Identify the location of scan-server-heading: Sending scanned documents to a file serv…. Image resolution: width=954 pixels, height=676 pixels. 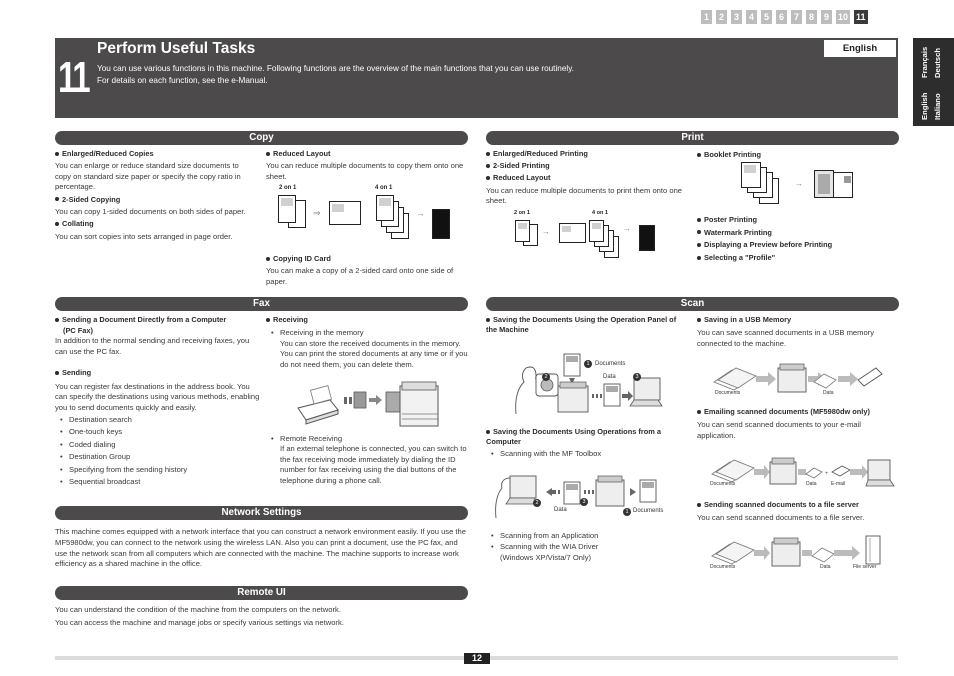
(797, 505).